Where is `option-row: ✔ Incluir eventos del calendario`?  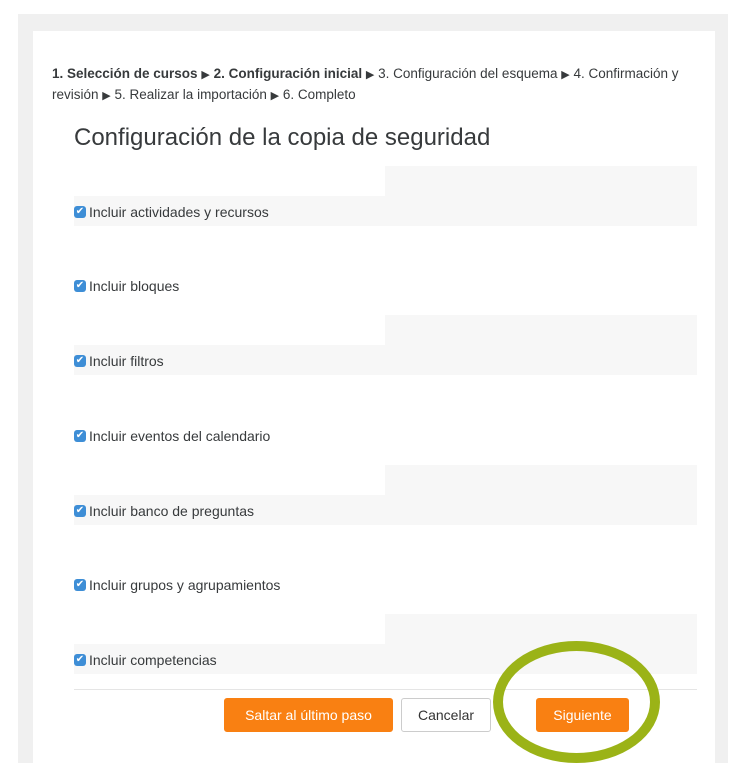 option-row: ✔ Incluir eventos del calendario is located at coordinates (385, 420).